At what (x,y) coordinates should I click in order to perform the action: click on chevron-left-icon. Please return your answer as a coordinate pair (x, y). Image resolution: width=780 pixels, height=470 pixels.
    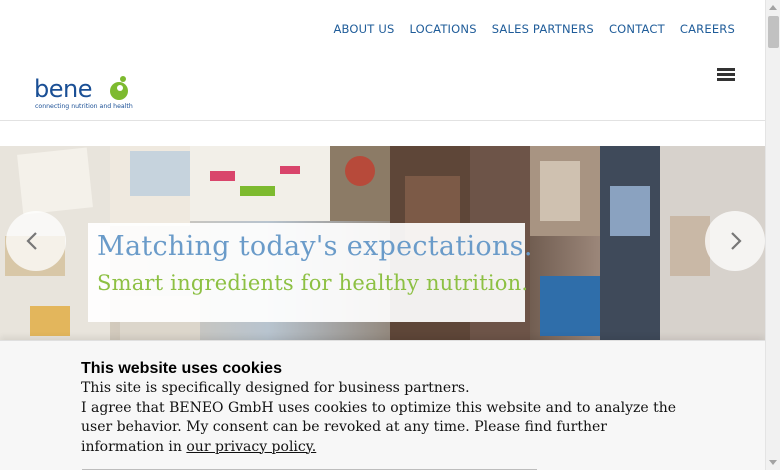
    Looking at the image, I should click on (31, 241).